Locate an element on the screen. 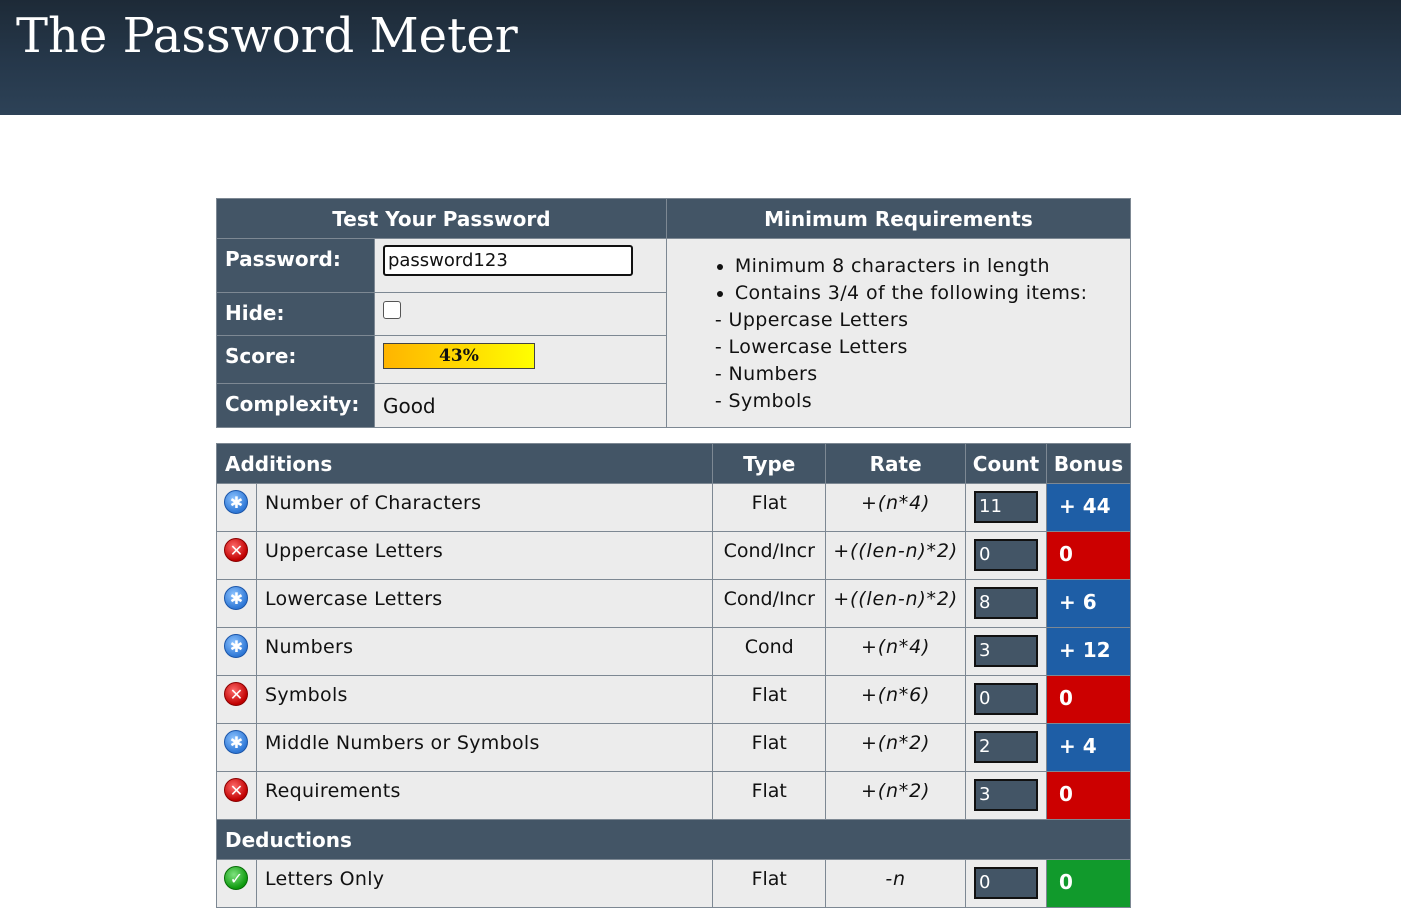 Image resolution: width=1401 pixels, height=908 pixels. complexity-label: Complexity: is located at coordinates (295, 405).